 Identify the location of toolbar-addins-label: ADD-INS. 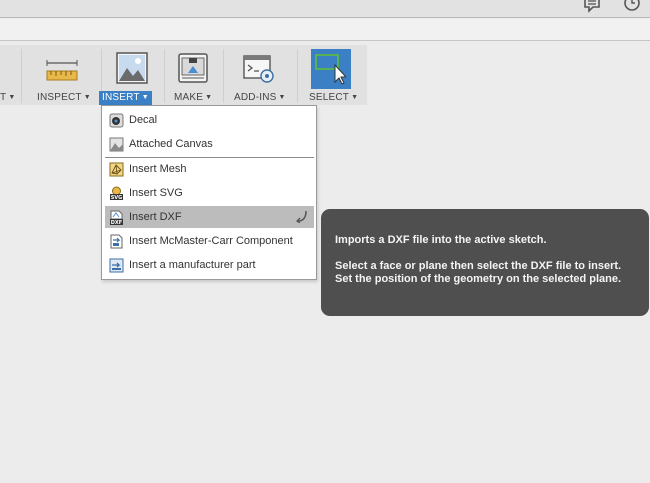
(255, 97).